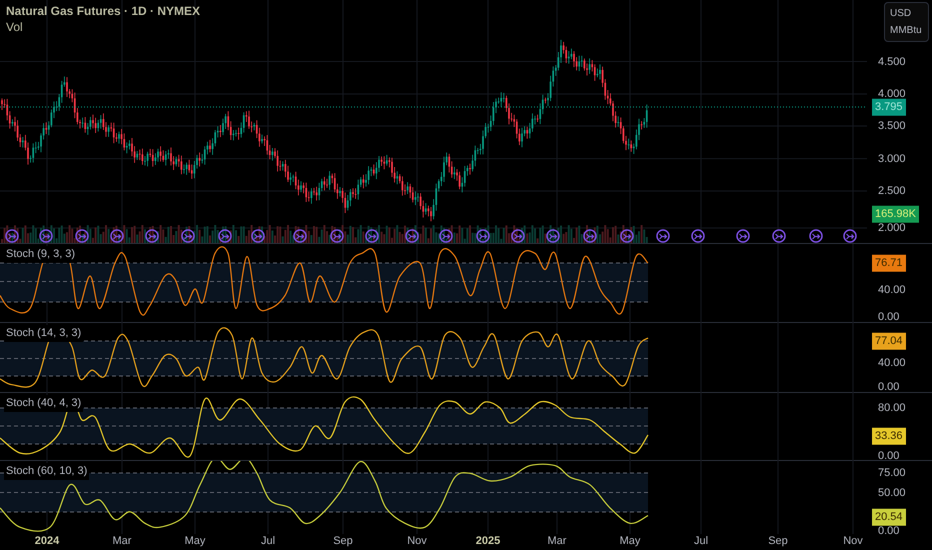 Image resolution: width=932 pixels, height=550 pixels. Describe the element at coordinates (889, 107) in the screenshot. I see `last-price-badge: 3.795` at that location.